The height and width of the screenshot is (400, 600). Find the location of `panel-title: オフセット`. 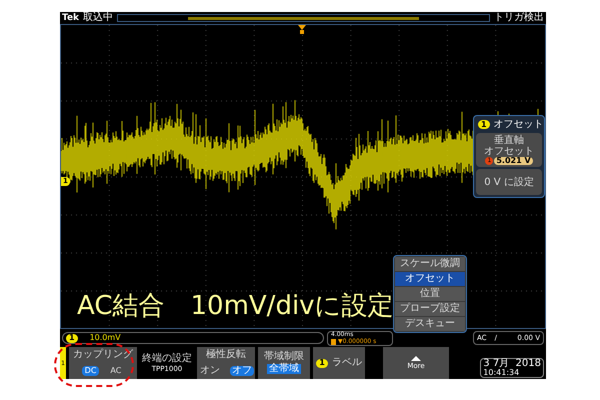

panel-title: オフセット is located at coordinates (519, 125).